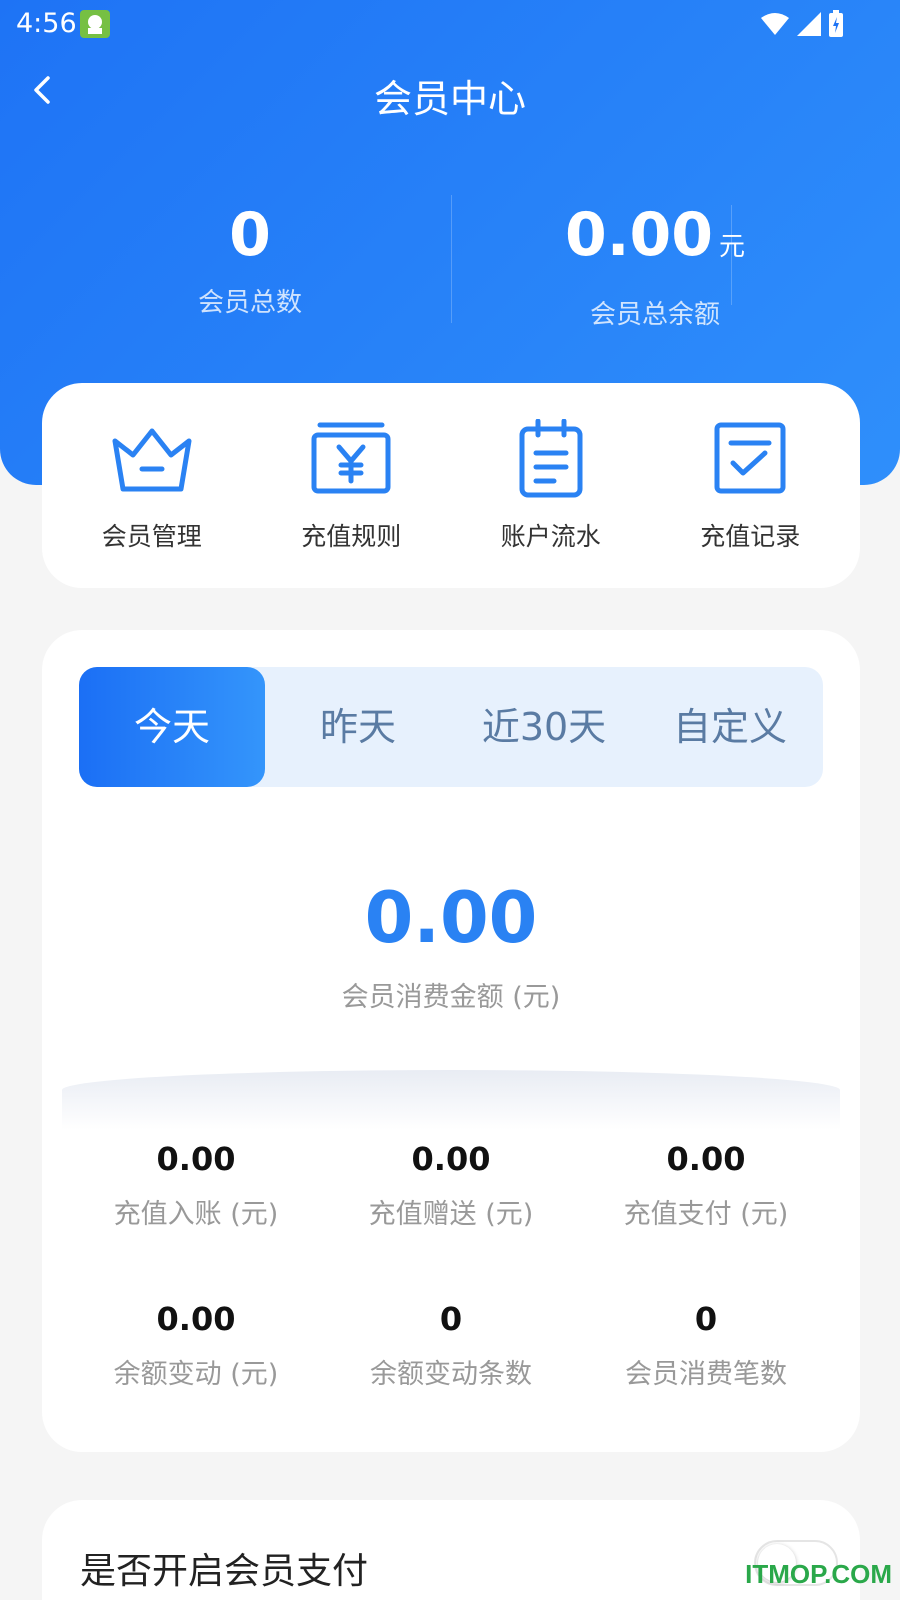  Describe the element at coordinates (451, 485) in the screenshot. I see `menu-card: 会员管理 充值规则 账户流水 充值记录` at that location.